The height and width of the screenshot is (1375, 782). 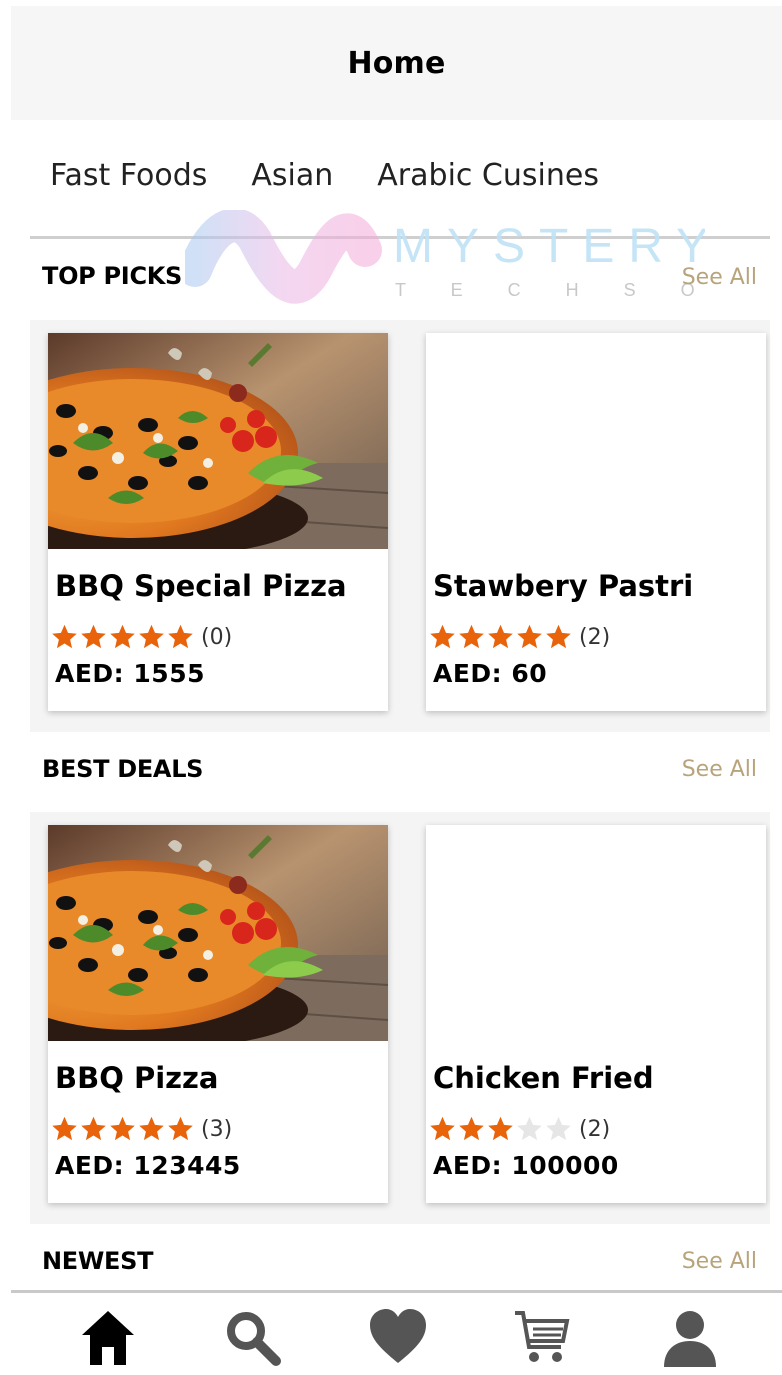 I want to click on price-value: 60, so click(x=529, y=673).